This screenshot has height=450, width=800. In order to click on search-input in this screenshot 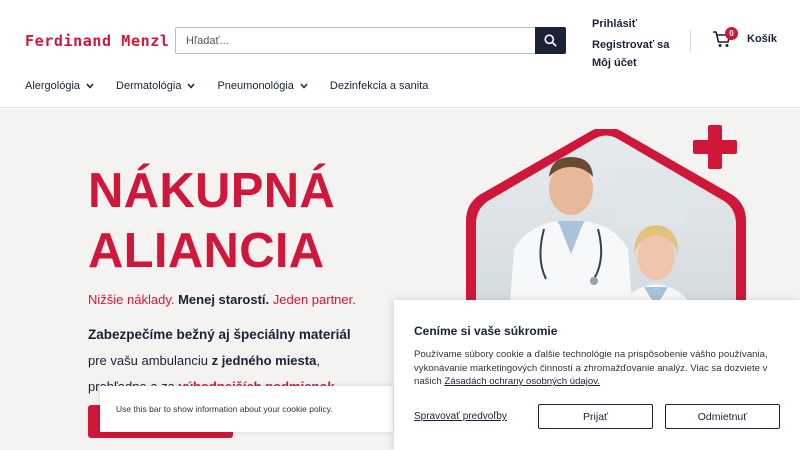, I will do `click(355, 40)`.